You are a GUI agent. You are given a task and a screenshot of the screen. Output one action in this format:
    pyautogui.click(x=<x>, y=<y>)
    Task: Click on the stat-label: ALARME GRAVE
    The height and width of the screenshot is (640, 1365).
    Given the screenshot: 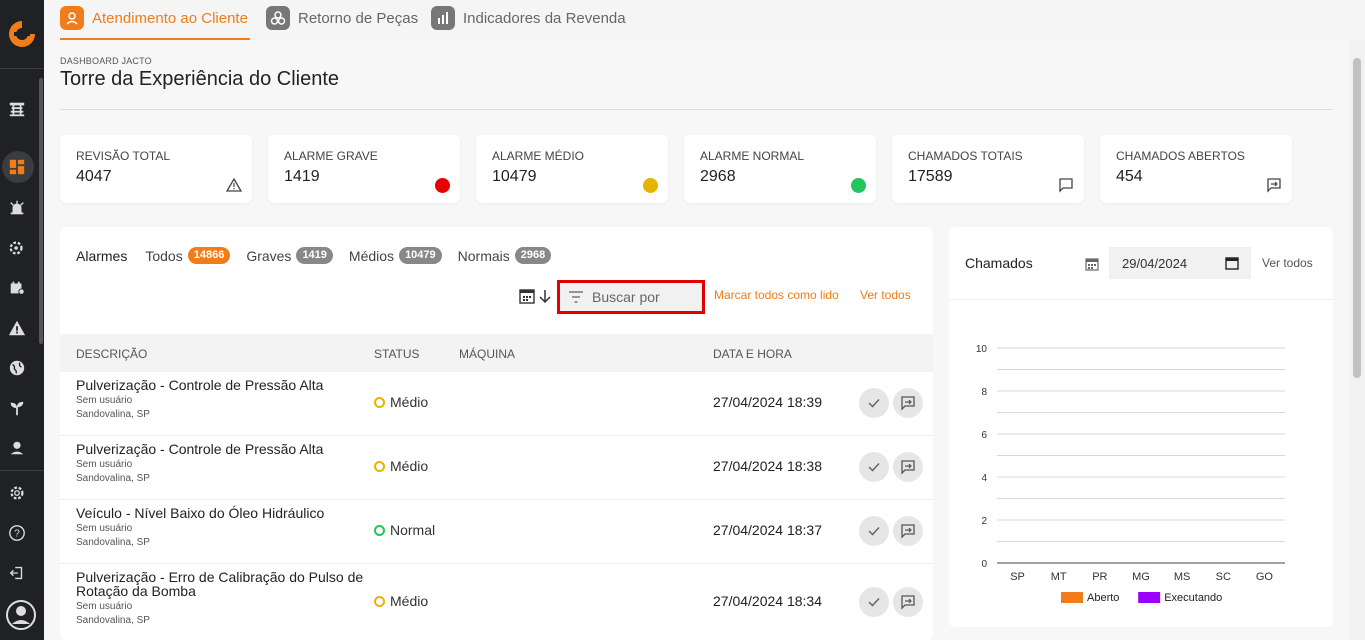 What is the action you would take?
    pyautogui.click(x=331, y=156)
    